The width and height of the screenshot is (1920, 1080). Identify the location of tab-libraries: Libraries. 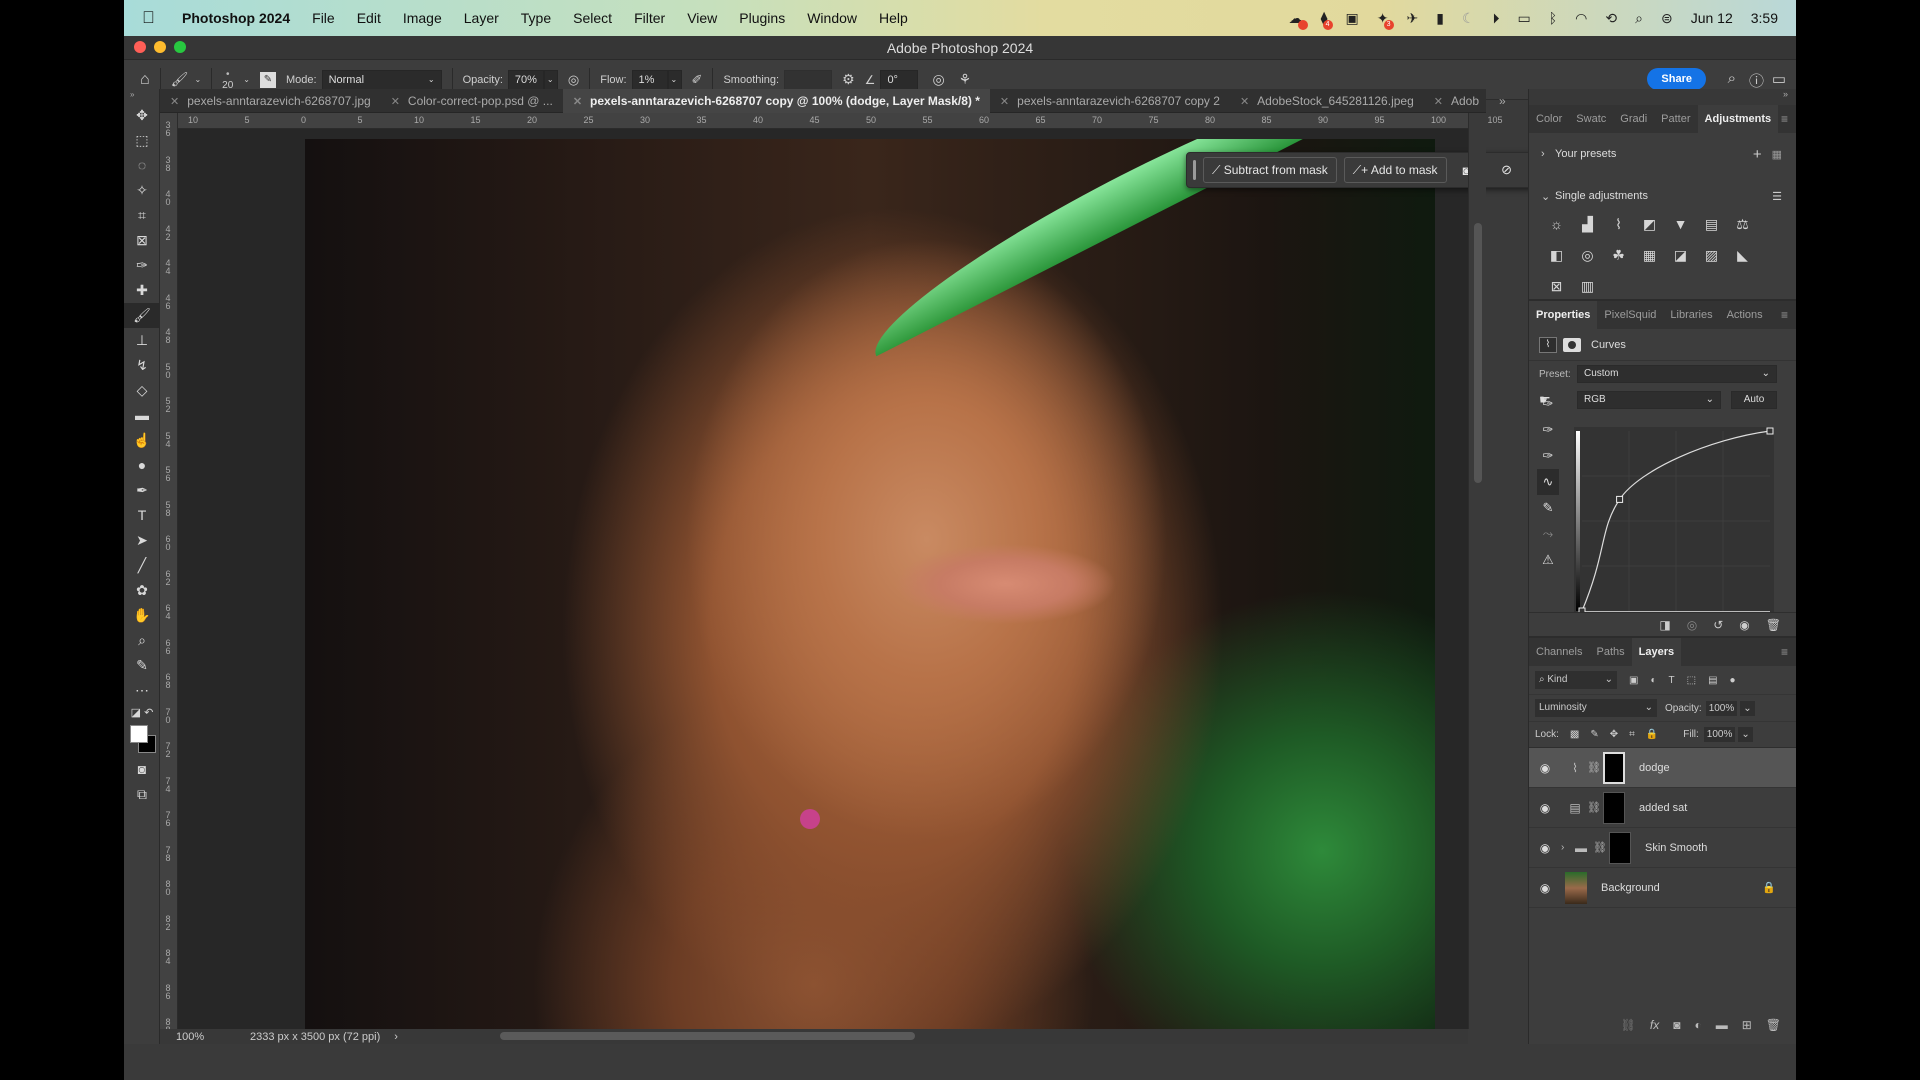
(1691, 315).